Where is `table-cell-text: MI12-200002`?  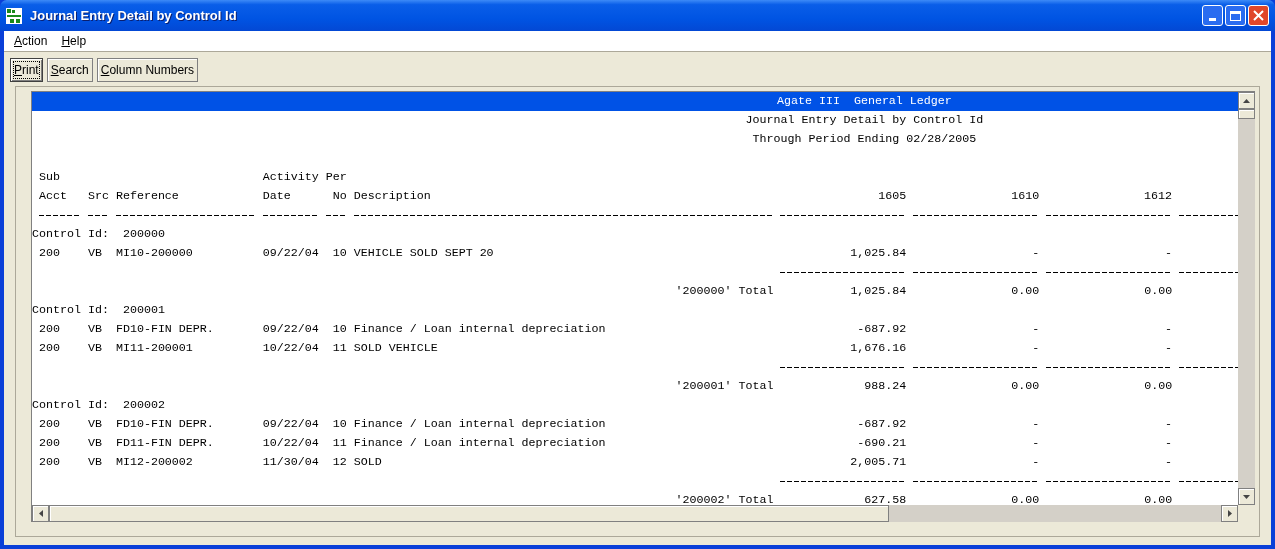 table-cell-text: MI12-200002 is located at coordinates (154, 462).